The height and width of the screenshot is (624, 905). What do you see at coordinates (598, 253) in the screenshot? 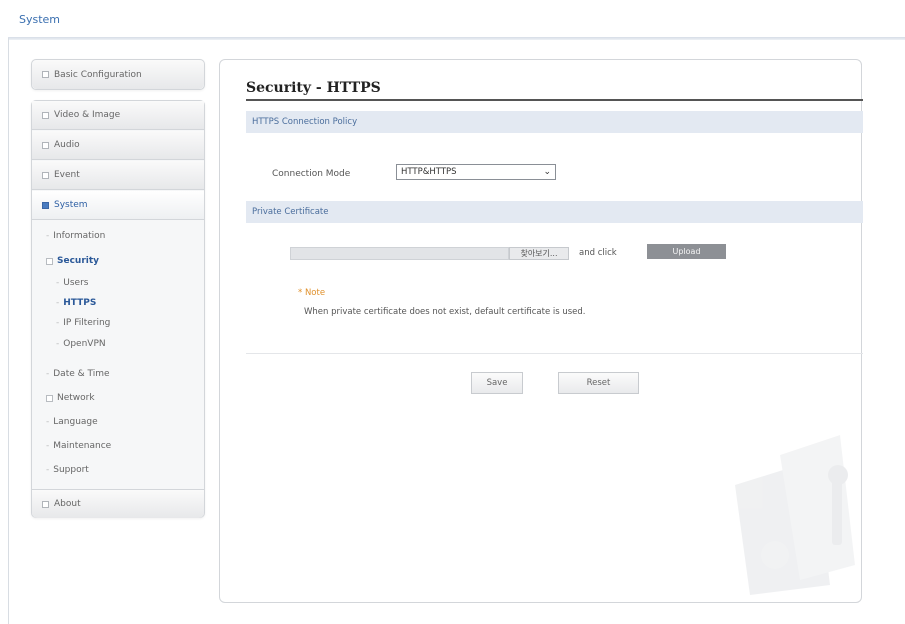
I see `and-click-text: and click` at bounding box center [598, 253].